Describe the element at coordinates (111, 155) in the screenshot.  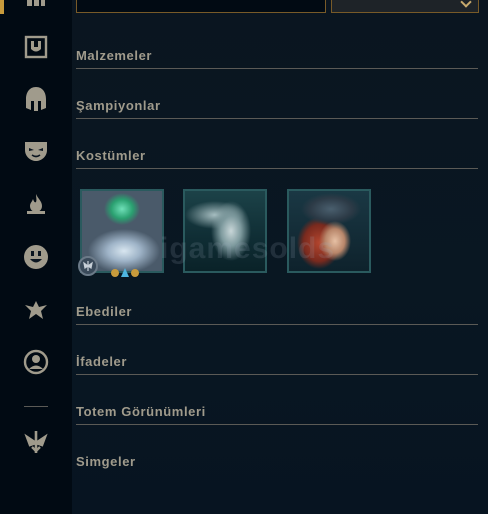
I see `section-title-skins: Kostümler` at that location.